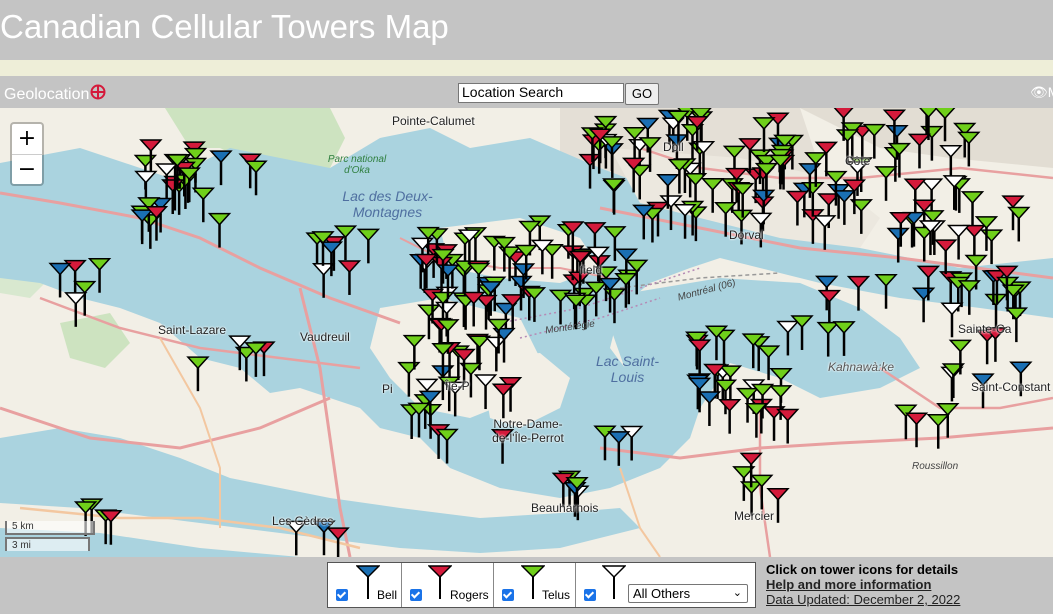  Describe the element at coordinates (55, 94) in the screenshot. I see `geolocation-button: Geolocation` at that location.